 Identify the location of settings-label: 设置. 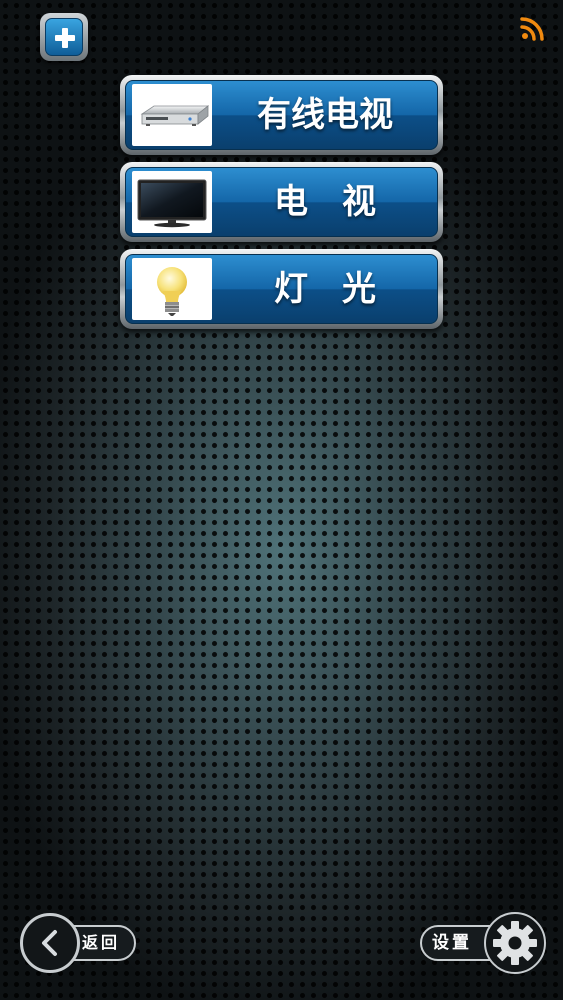
(452, 943).